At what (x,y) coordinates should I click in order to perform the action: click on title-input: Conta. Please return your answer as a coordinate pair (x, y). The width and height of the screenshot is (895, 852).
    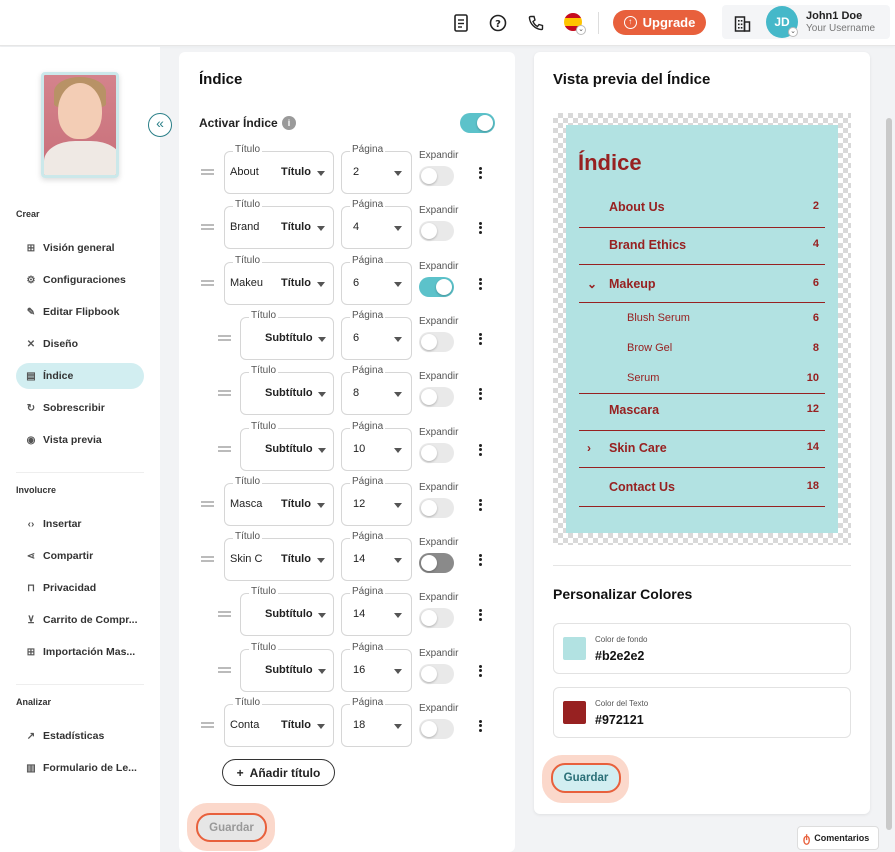
    Looking at the image, I should click on (250, 725).